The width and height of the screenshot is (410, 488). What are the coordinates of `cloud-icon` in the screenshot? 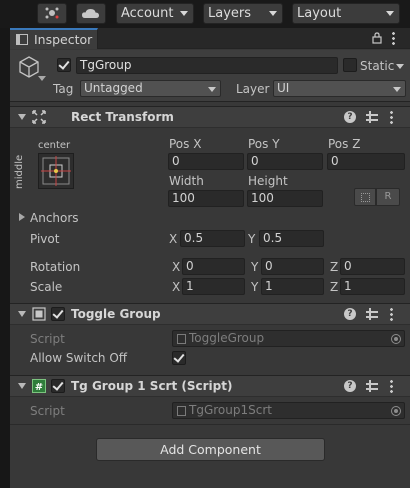 It's located at (90, 13).